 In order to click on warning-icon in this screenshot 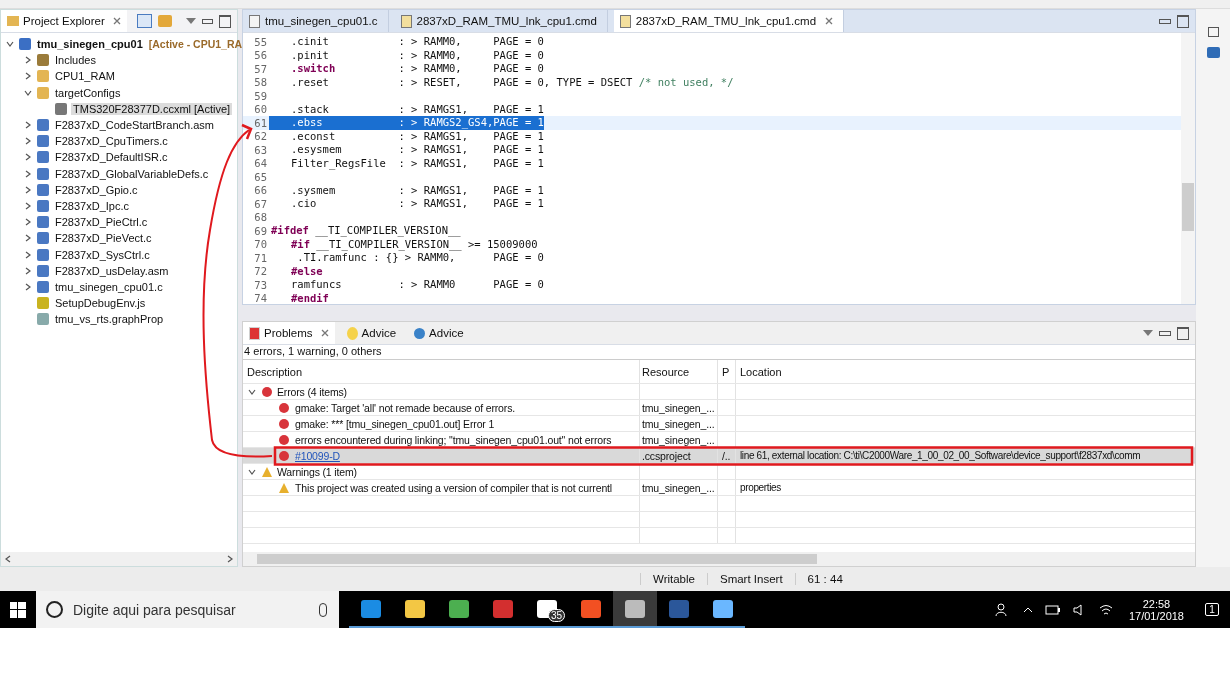, I will do `click(267, 471)`.